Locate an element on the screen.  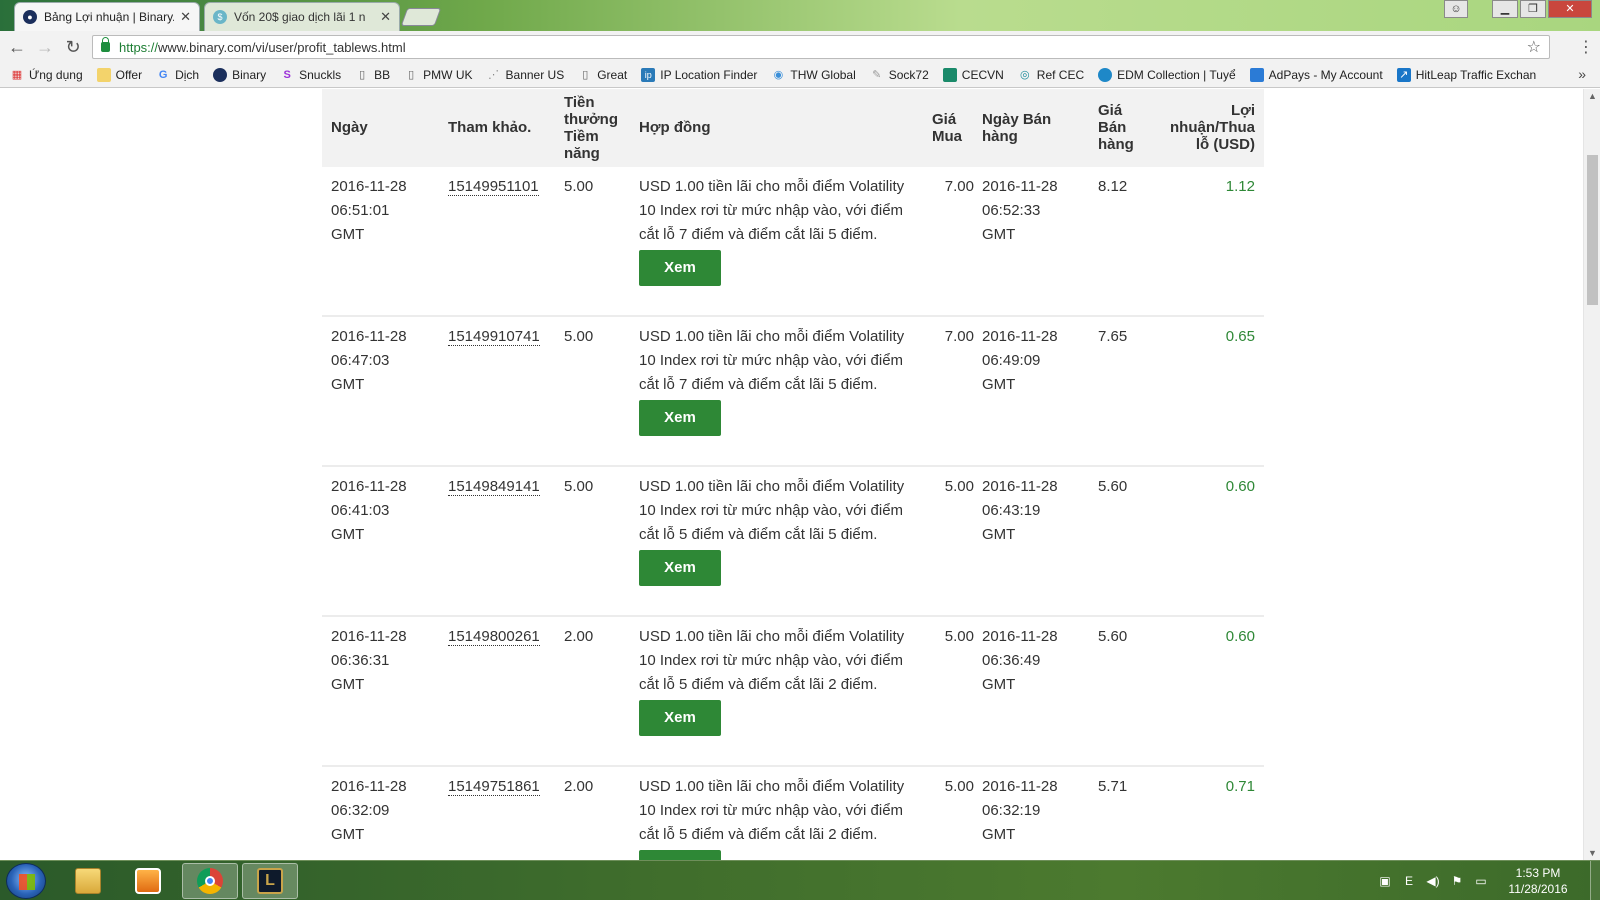
ref-link: 15149910741 is located at coordinates (494, 337).